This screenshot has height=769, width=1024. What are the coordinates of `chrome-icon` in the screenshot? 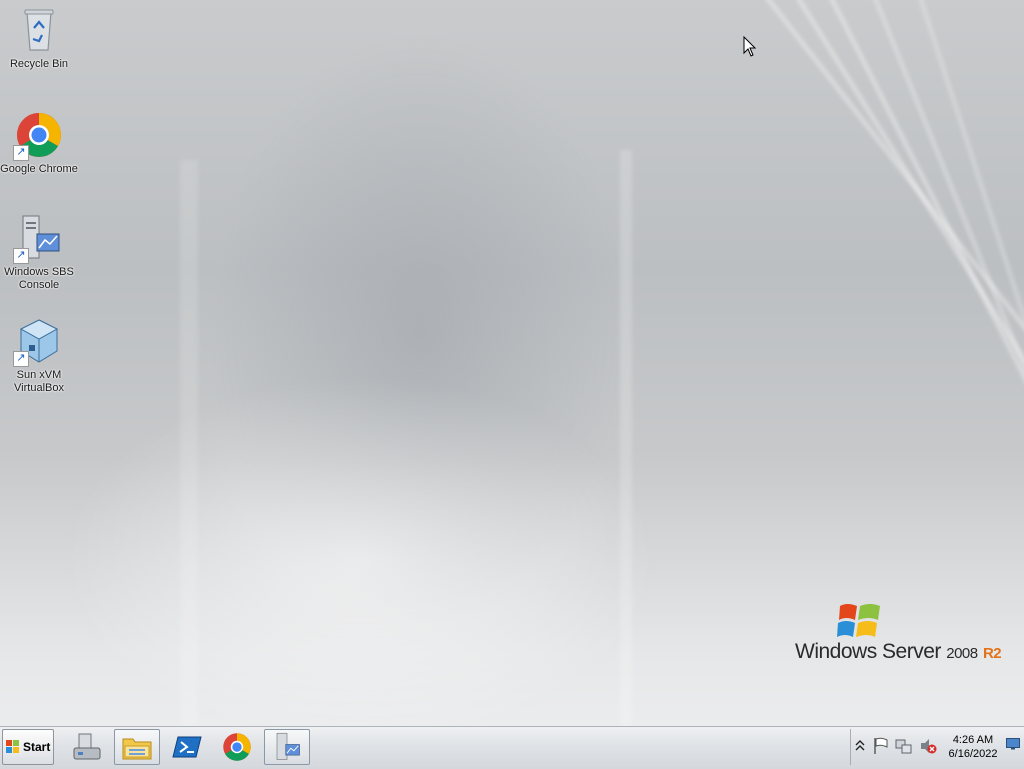 It's located at (237, 747).